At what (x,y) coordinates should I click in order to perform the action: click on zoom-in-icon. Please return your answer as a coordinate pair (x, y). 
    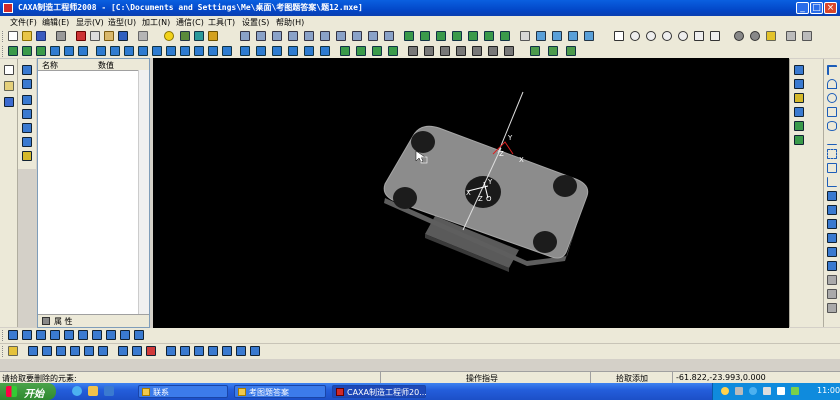
    Looking at the image, I should click on (651, 36).